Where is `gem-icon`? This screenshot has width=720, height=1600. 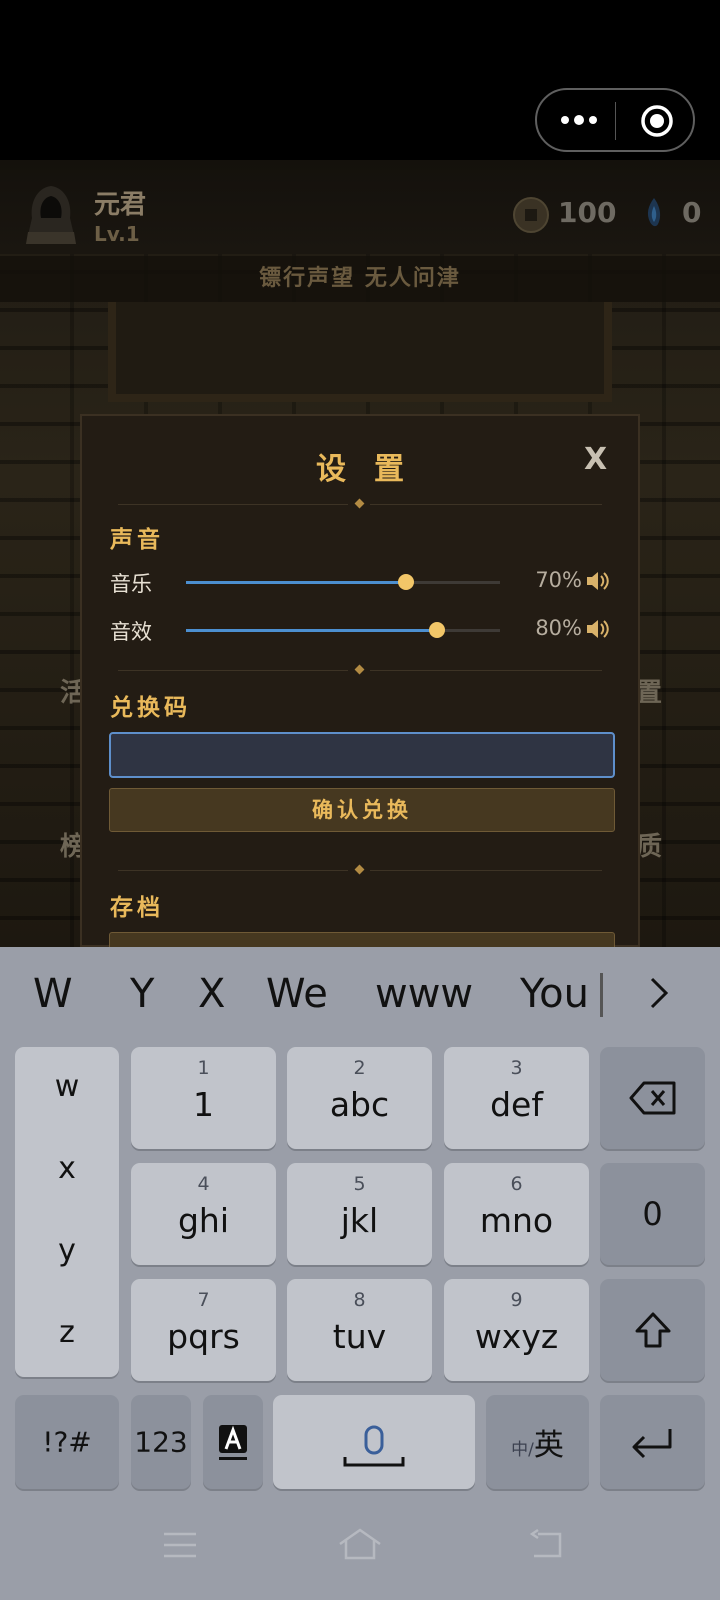
gem-icon is located at coordinates (654, 212).